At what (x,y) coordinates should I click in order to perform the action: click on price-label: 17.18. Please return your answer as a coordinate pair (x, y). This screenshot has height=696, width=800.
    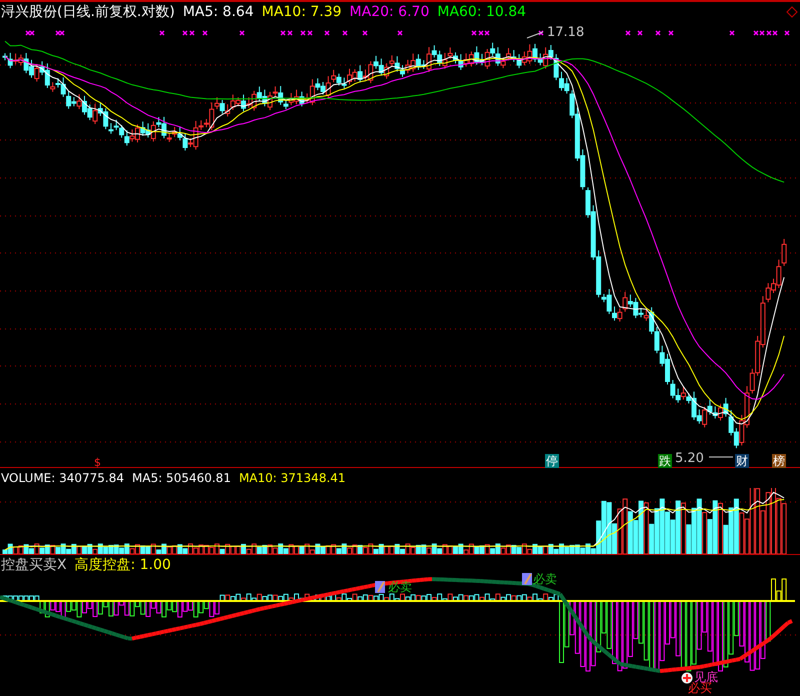
    Looking at the image, I should click on (565, 33).